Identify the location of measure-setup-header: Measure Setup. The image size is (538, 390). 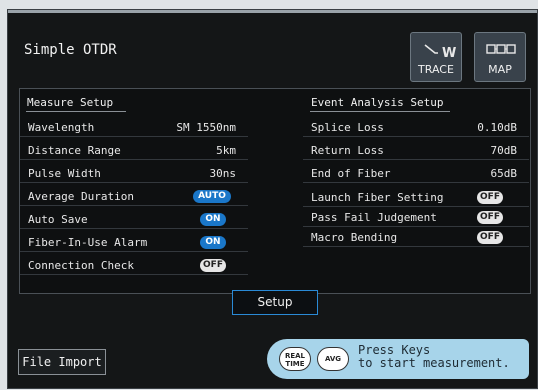
(70, 102).